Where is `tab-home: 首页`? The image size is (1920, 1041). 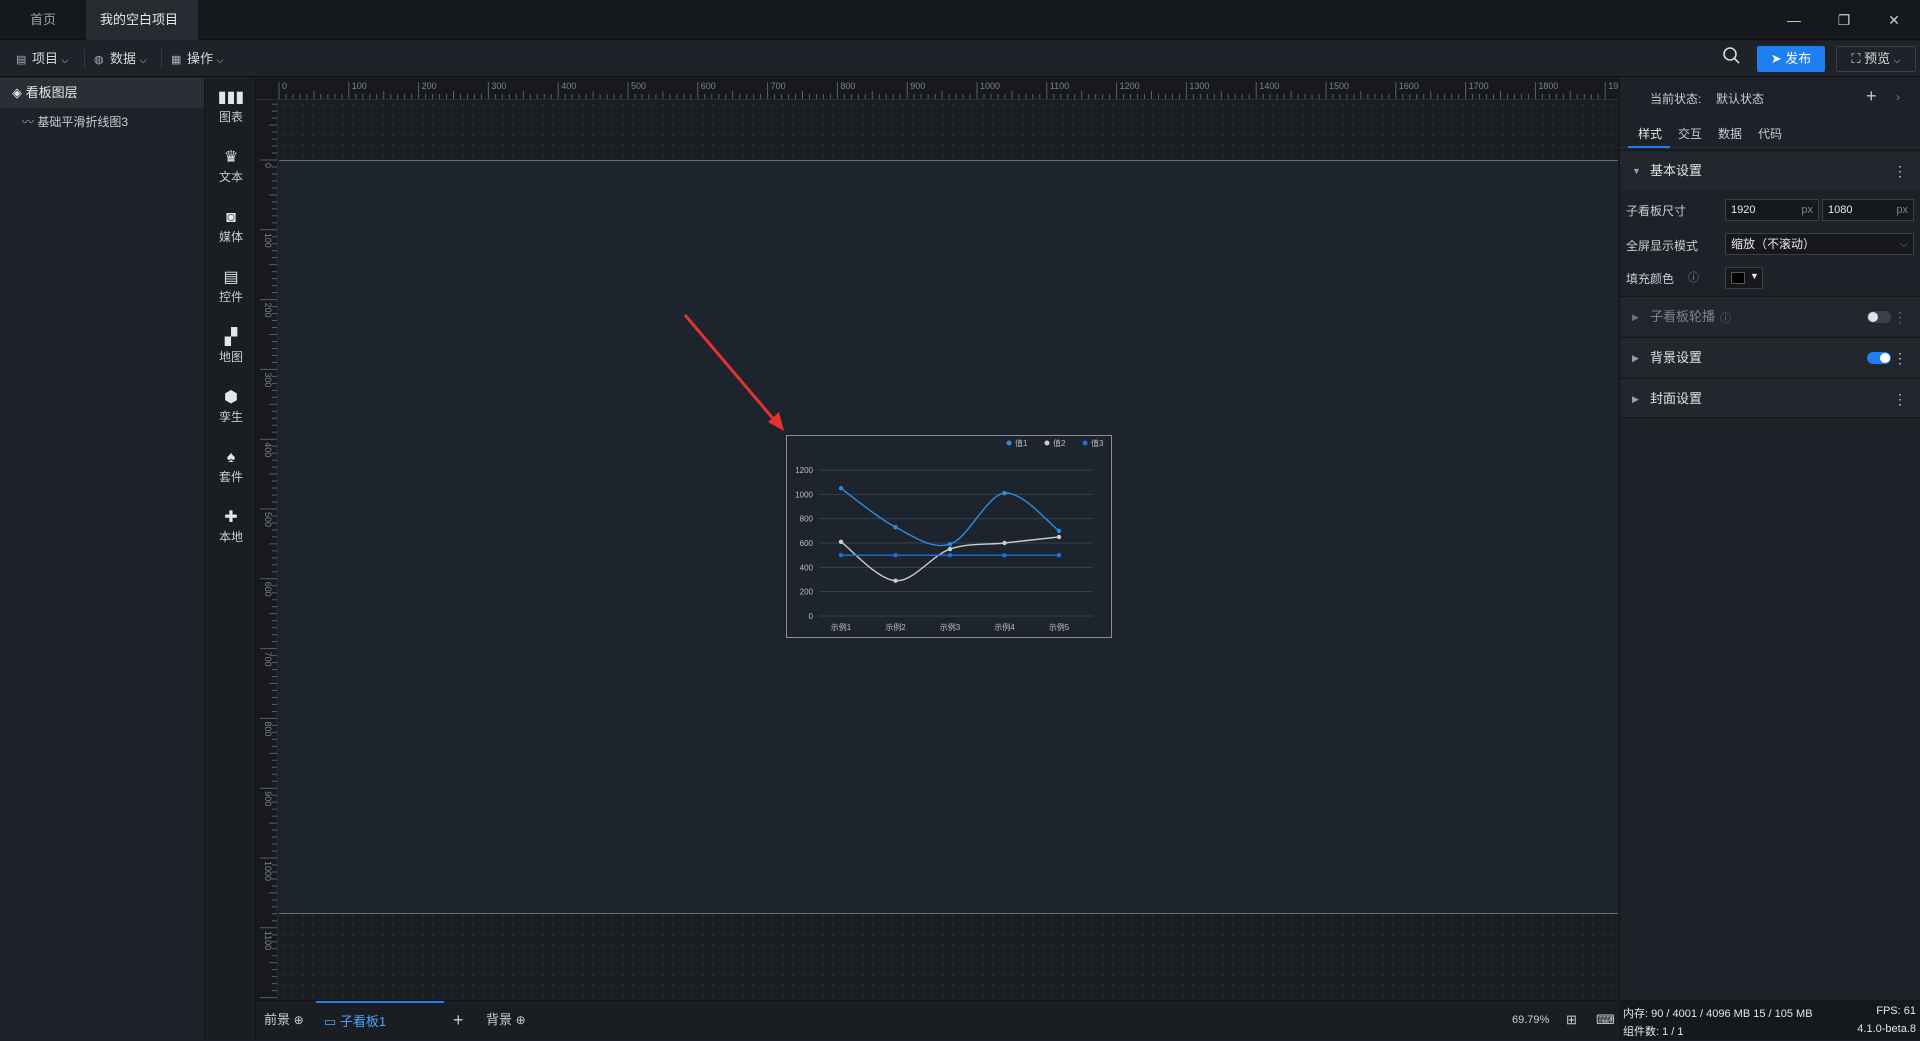 tab-home: 首页 is located at coordinates (43, 20).